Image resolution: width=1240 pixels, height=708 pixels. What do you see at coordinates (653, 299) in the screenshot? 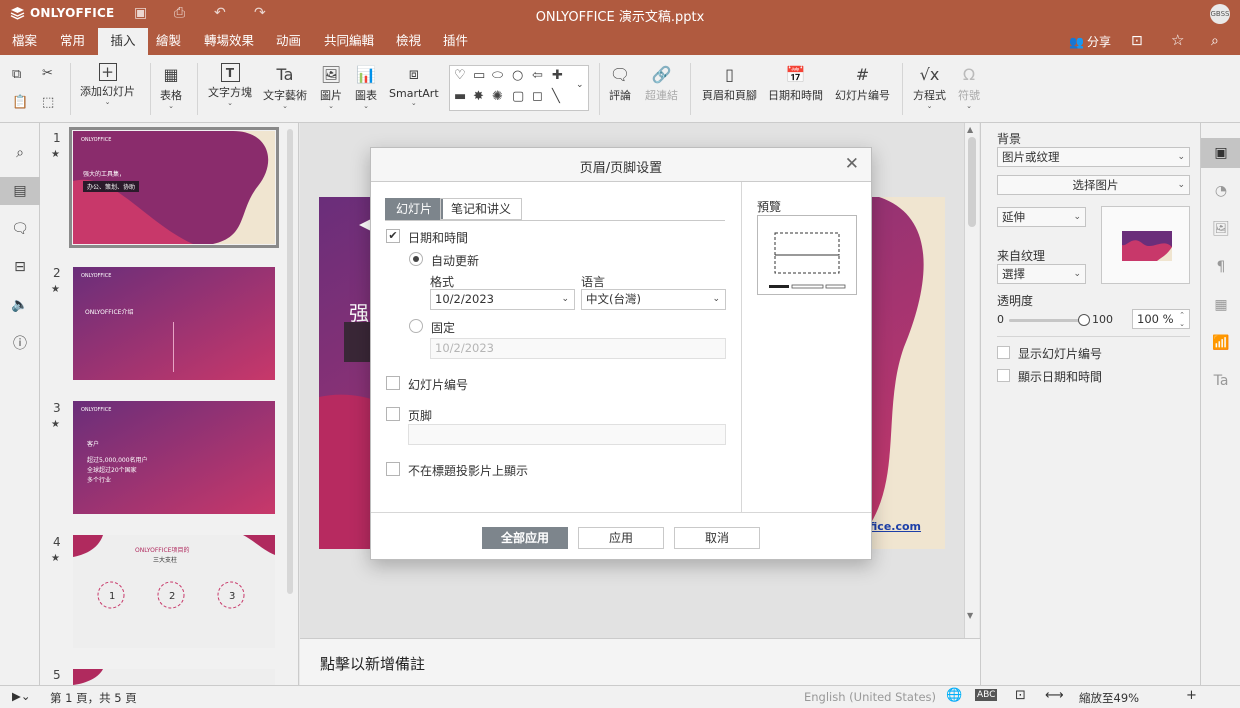
I see `language-select: 中文(台灣) ⌄` at bounding box center [653, 299].